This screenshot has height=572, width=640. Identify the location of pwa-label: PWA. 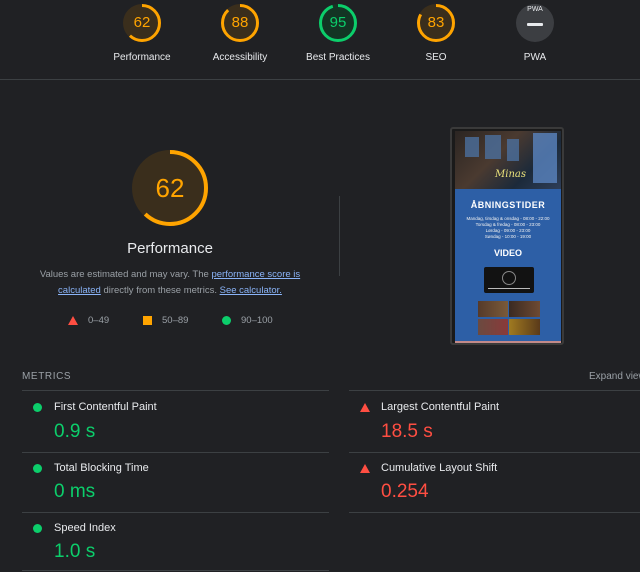
(535, 57).